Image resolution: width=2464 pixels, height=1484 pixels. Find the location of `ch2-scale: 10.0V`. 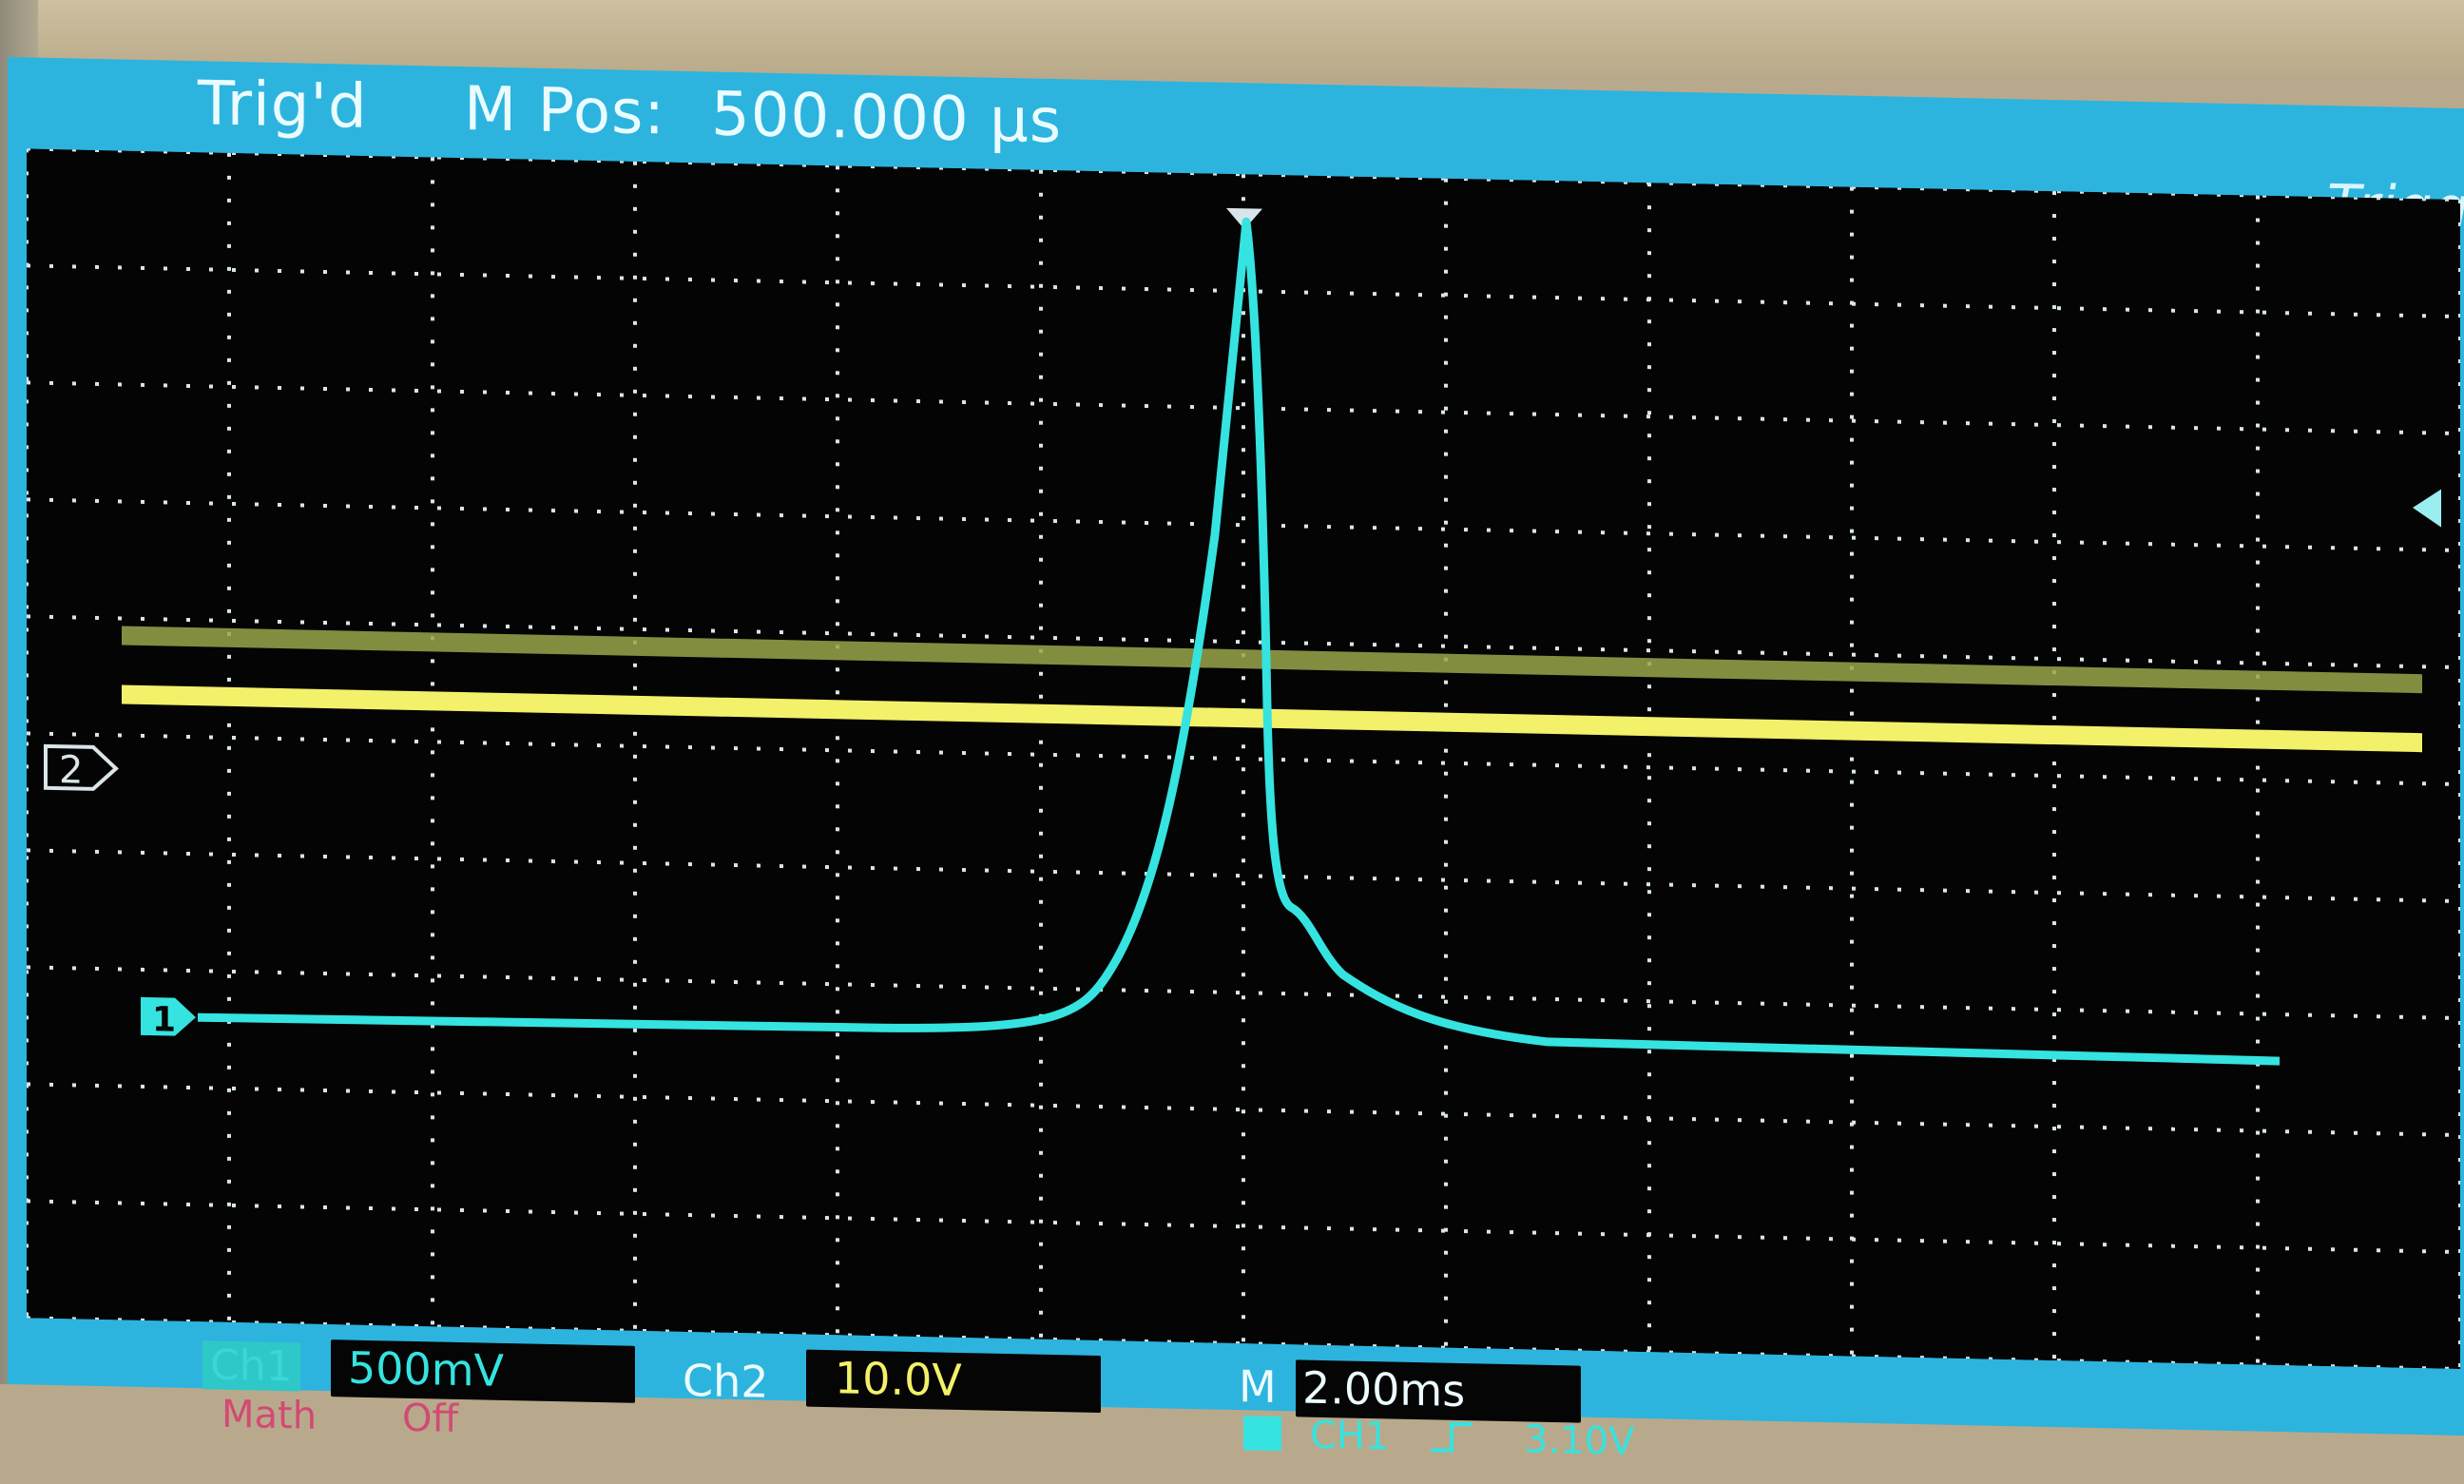

ch2-scale: 10.0V is located at coordinates (898, 1379).